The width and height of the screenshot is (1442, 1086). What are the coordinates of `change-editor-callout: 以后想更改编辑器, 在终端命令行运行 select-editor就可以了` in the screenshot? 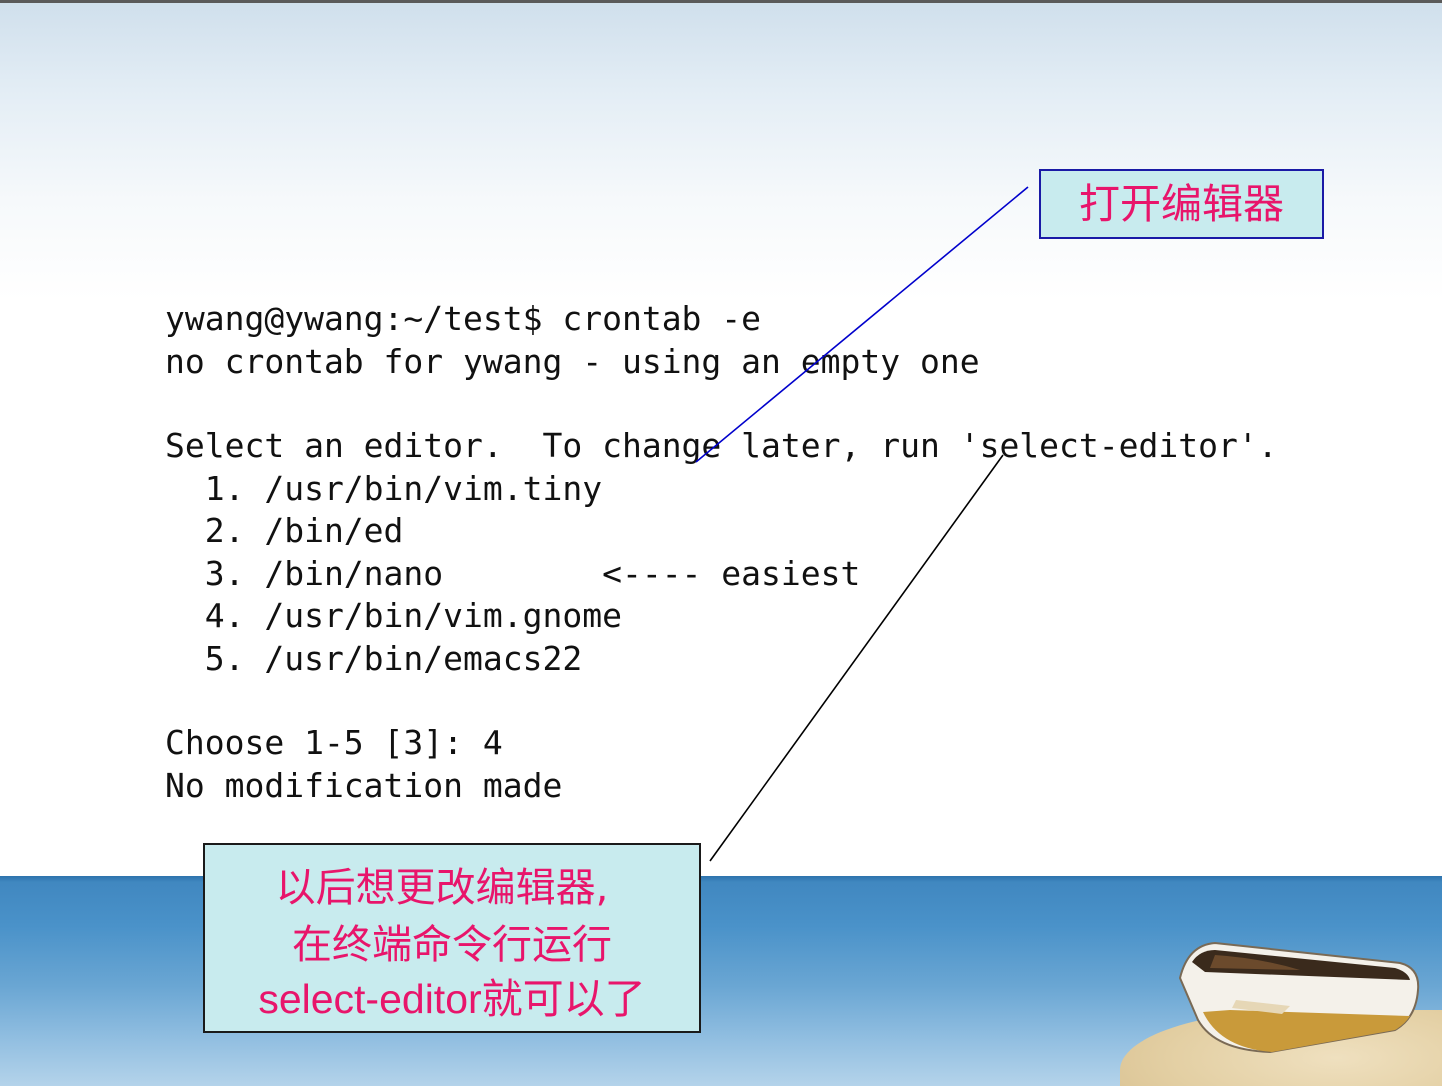 It's located at (452, 938).